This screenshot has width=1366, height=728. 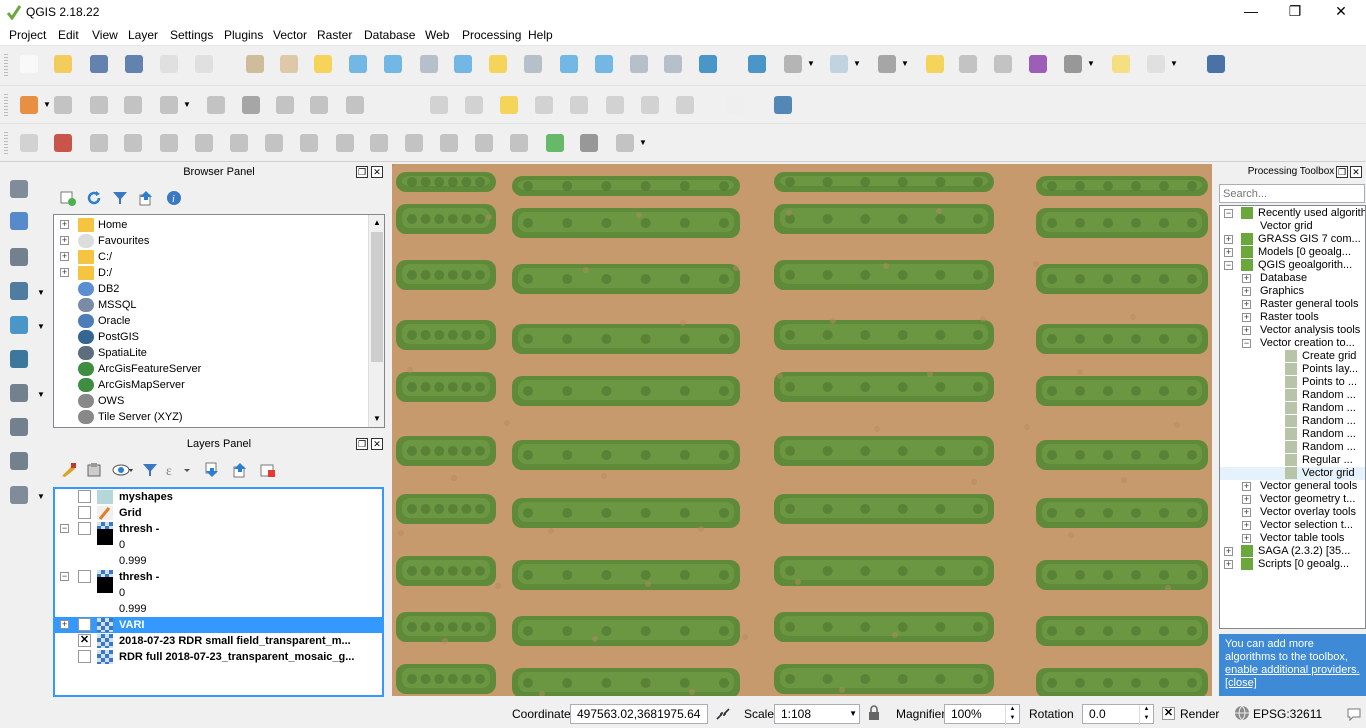 What do you see at coordinates (1292, 330) in the screenshot?
I see `toolbox-item: + Vector analysis tools` at bounding box center [1292, 330].